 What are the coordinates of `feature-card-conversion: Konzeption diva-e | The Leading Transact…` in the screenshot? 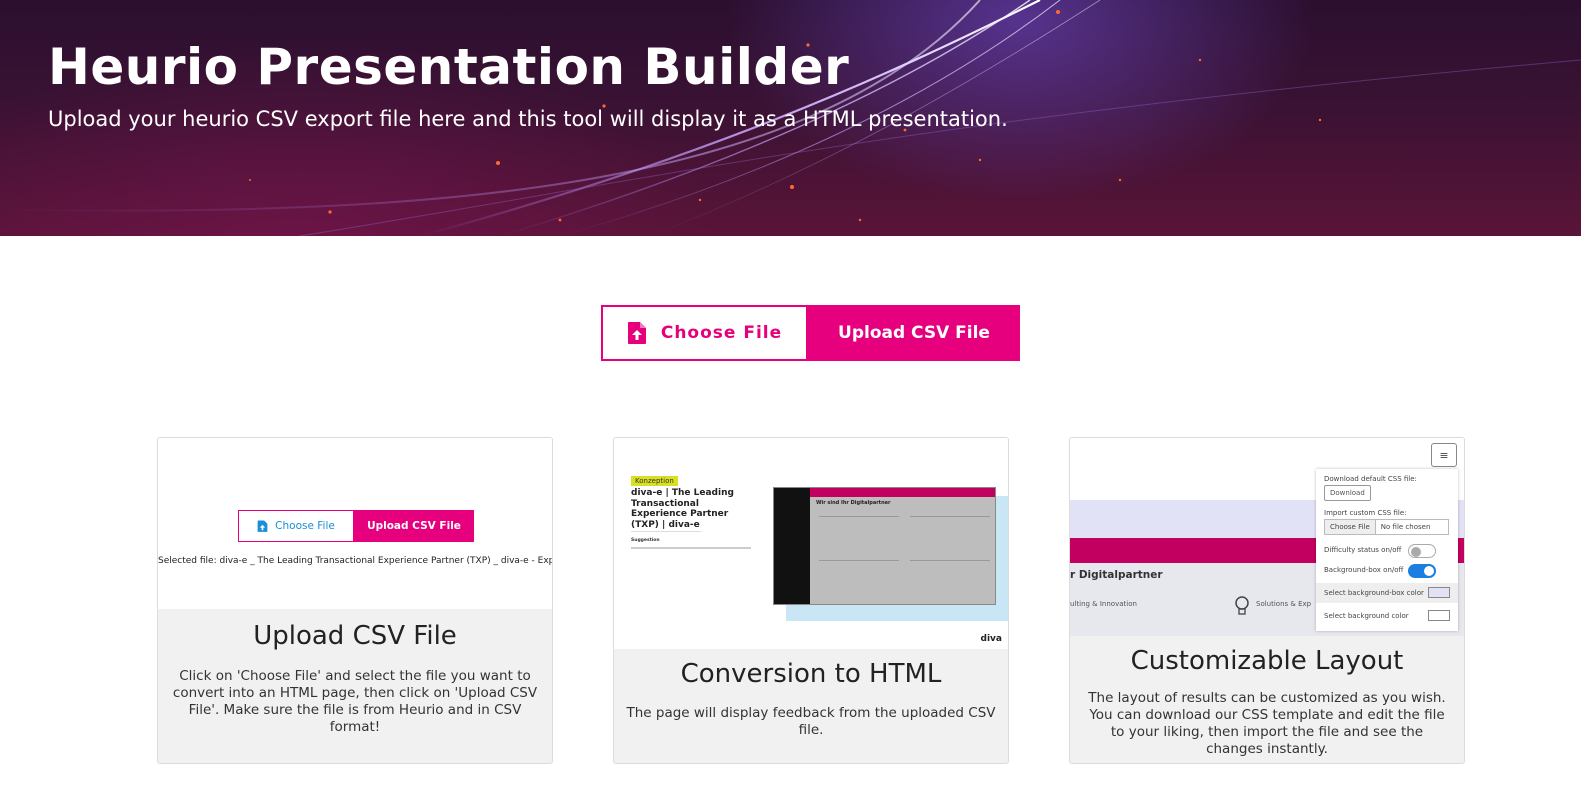 It's located at (811, 600).